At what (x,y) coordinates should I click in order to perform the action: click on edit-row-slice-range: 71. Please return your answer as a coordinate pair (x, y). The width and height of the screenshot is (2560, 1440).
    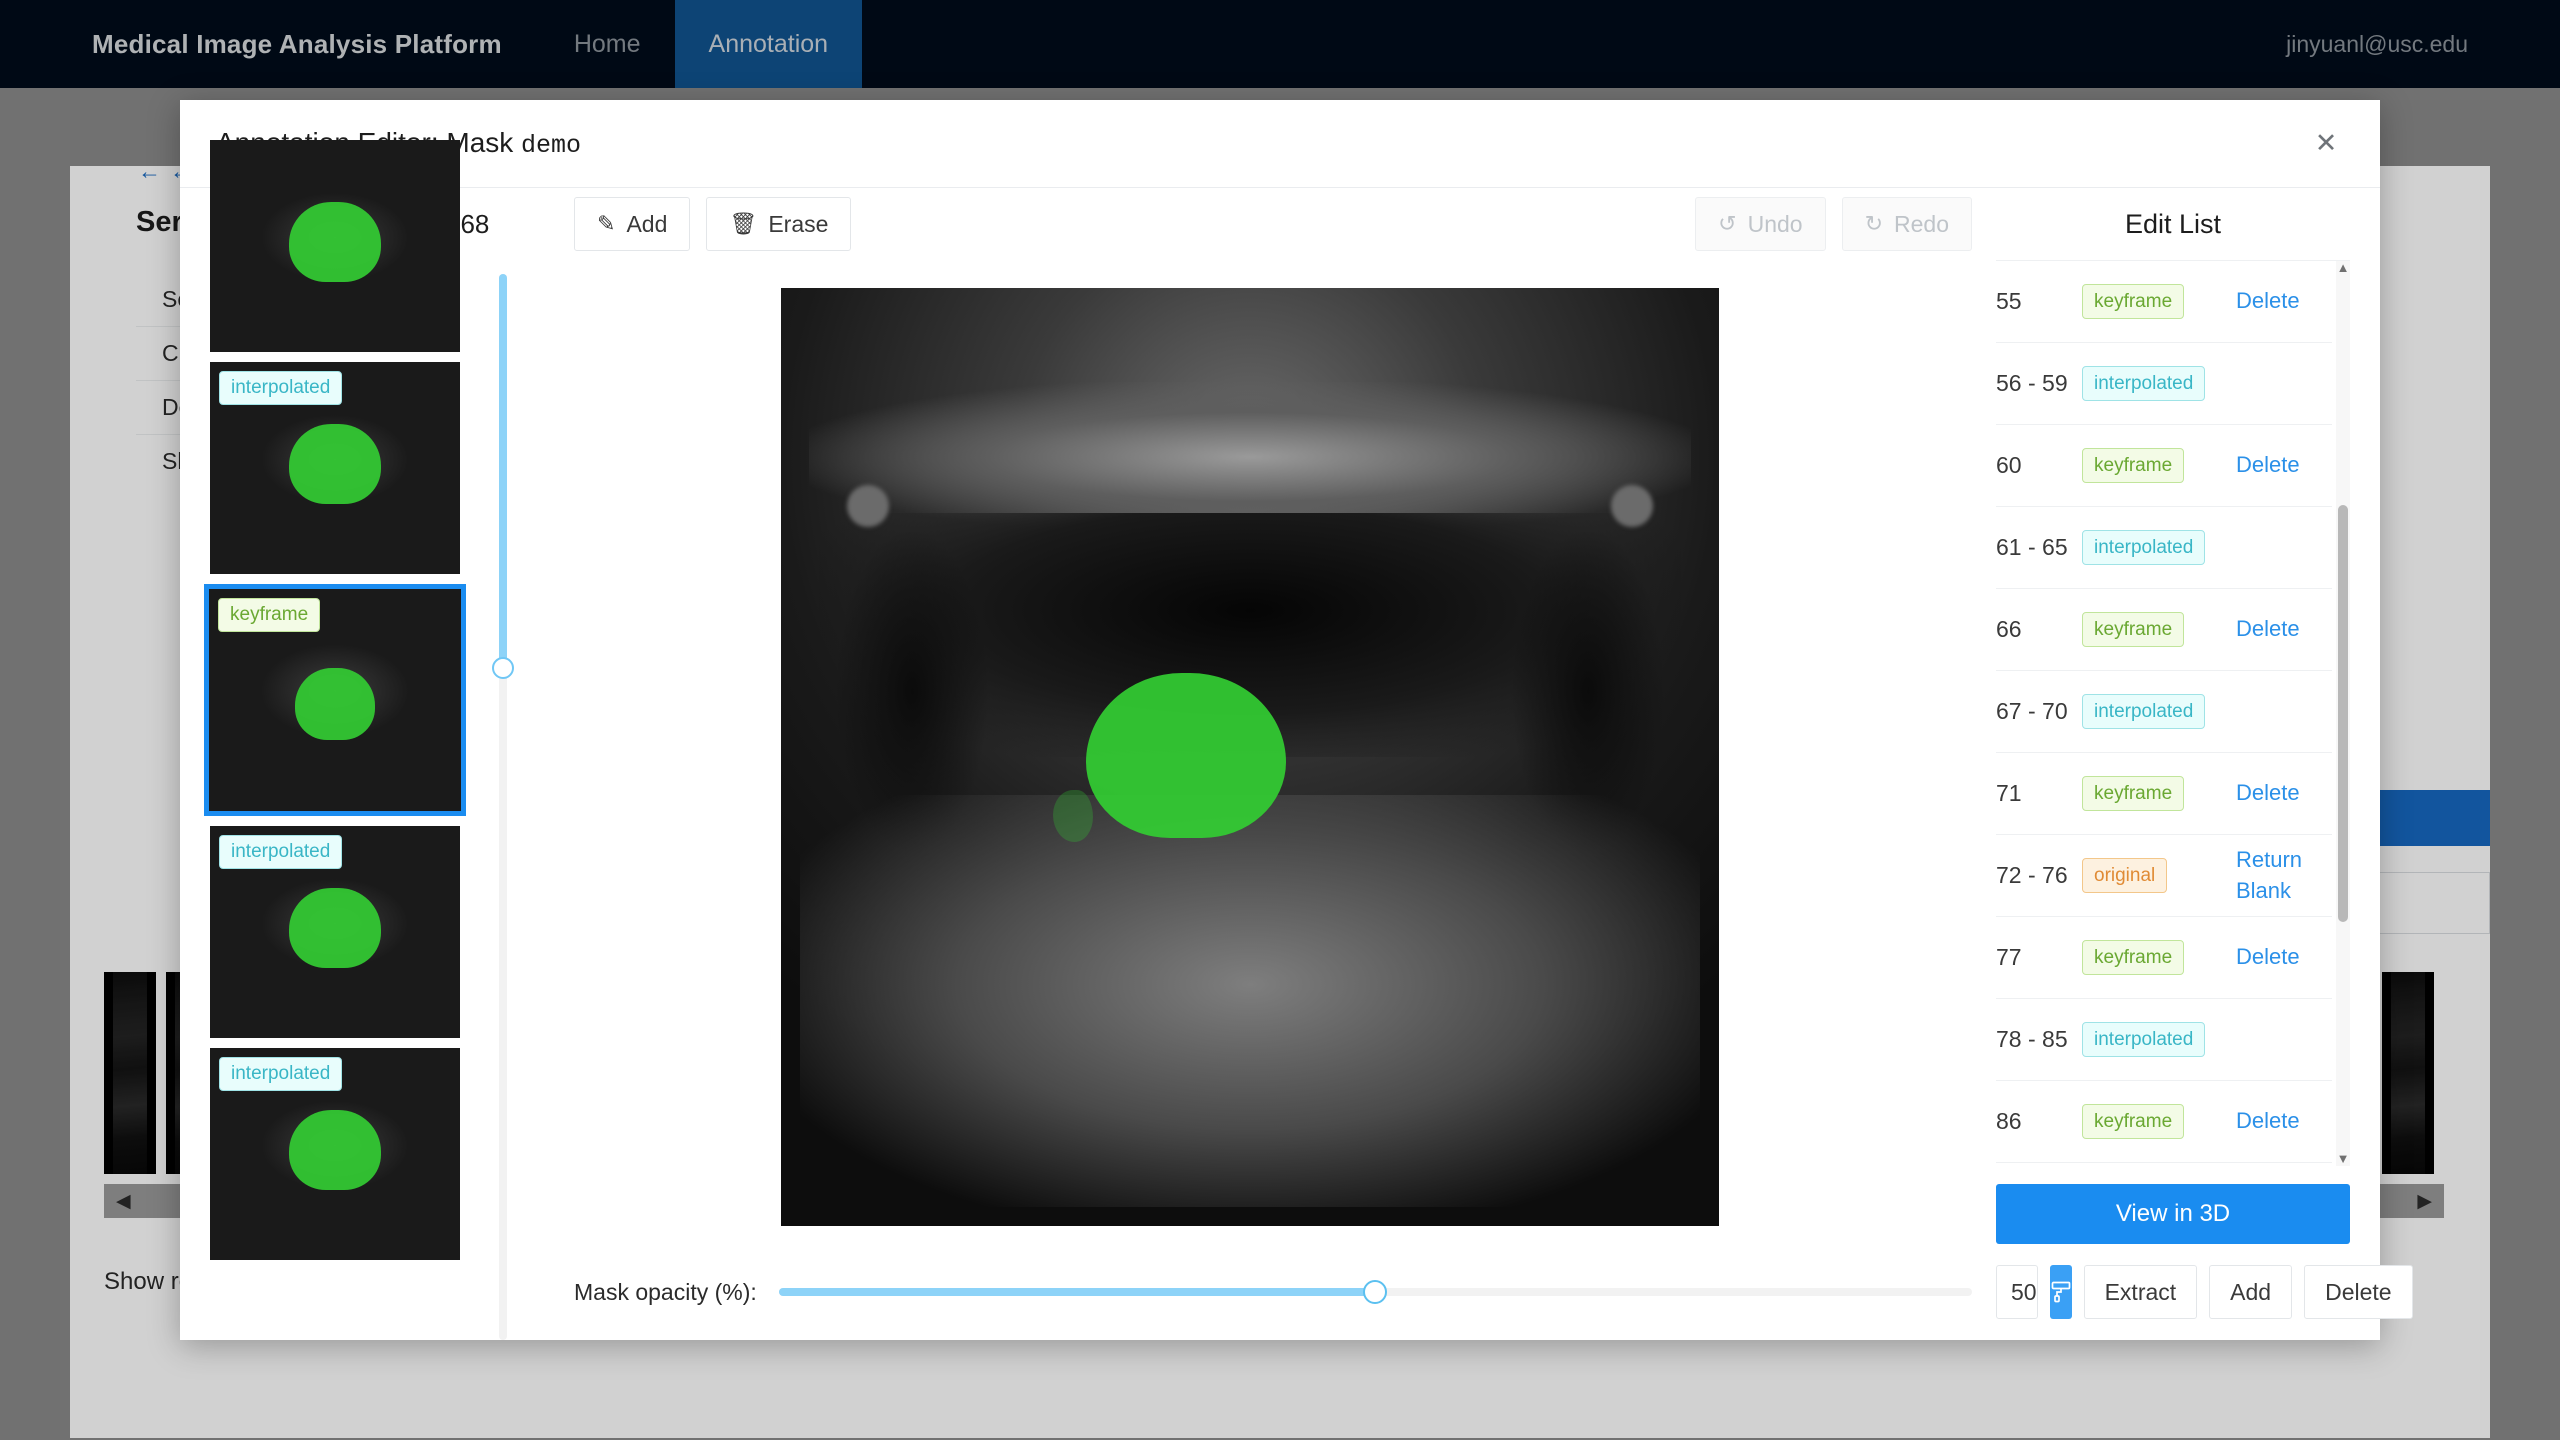
    Looking at the image, I should click on (2009, 792).